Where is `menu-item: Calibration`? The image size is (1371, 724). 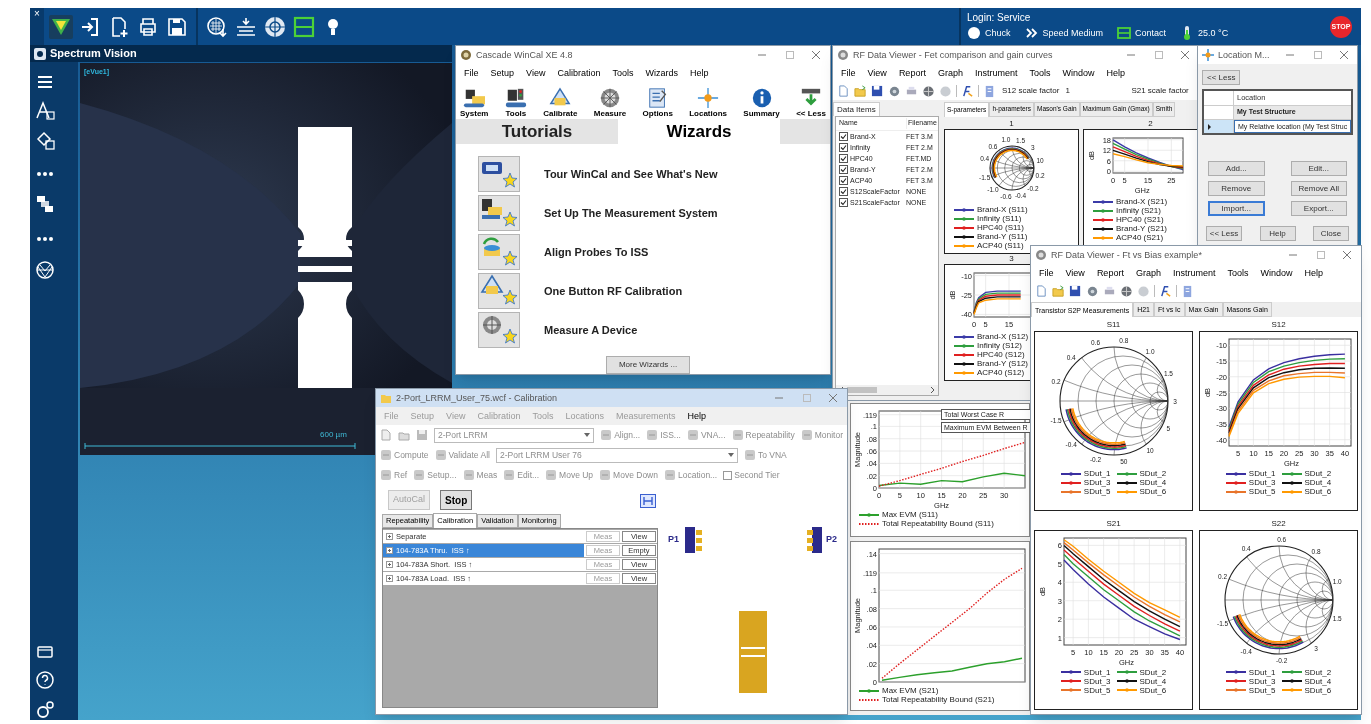
menu-item: Calibration is located at coordinates (579, 73).